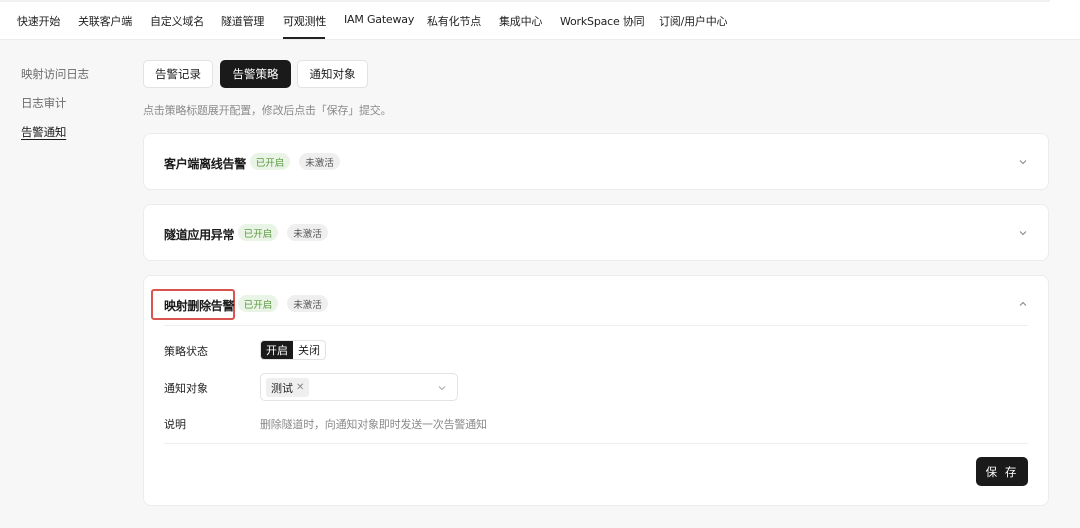 Image resolution: width=1080 pixels, height=528 pixels. I want to click on status-off-option: 关闭, so click(309, 350).